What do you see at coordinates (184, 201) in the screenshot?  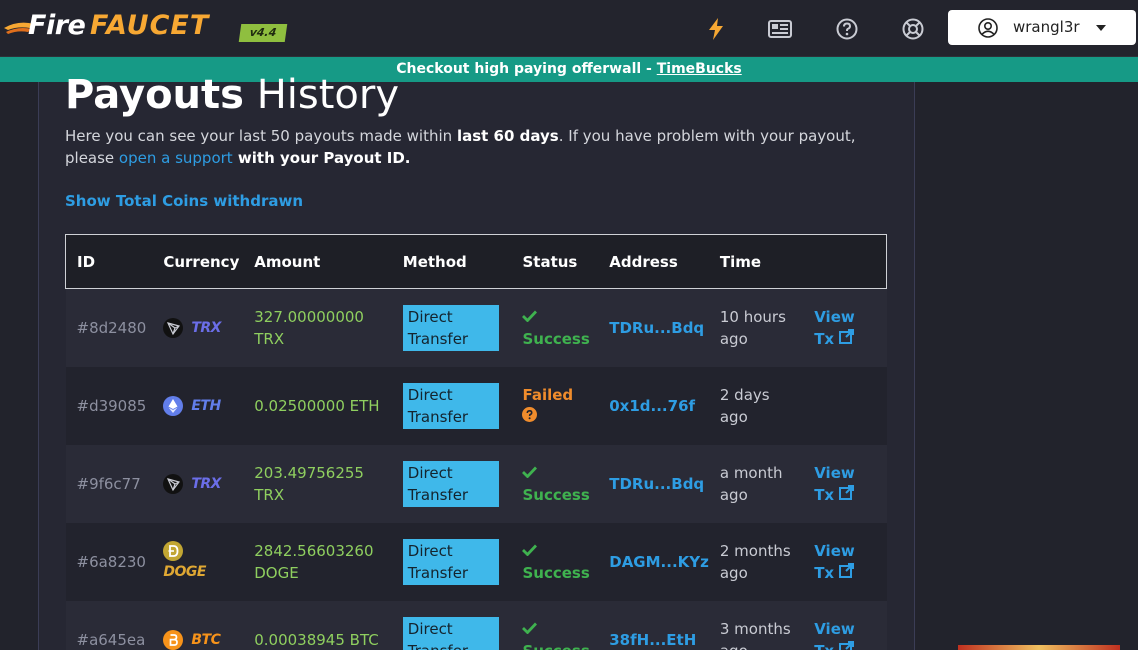 I see `show-total-coins-link: Show Total Coins withdrawn` at bounding box center [184, 201].